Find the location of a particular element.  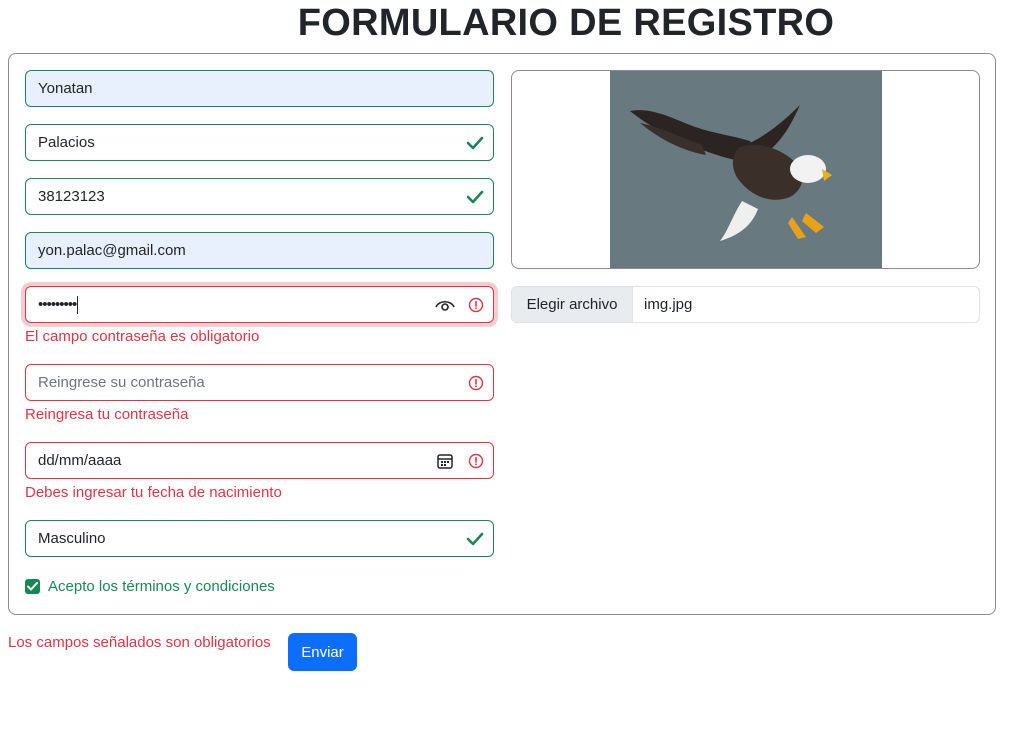

nombre-value: Yonatan is located at coordinates (65, 88).